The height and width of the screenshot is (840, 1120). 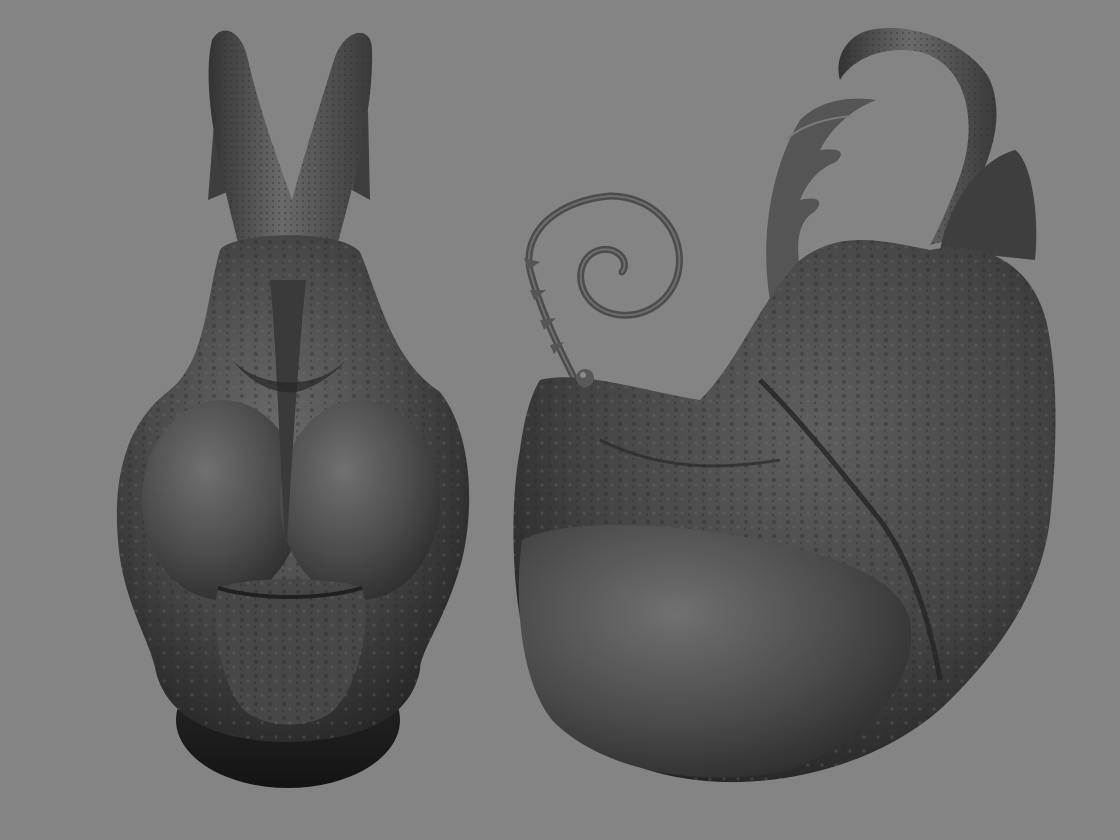 I want to click on front-left-cheek, so click(x=222, y=500).